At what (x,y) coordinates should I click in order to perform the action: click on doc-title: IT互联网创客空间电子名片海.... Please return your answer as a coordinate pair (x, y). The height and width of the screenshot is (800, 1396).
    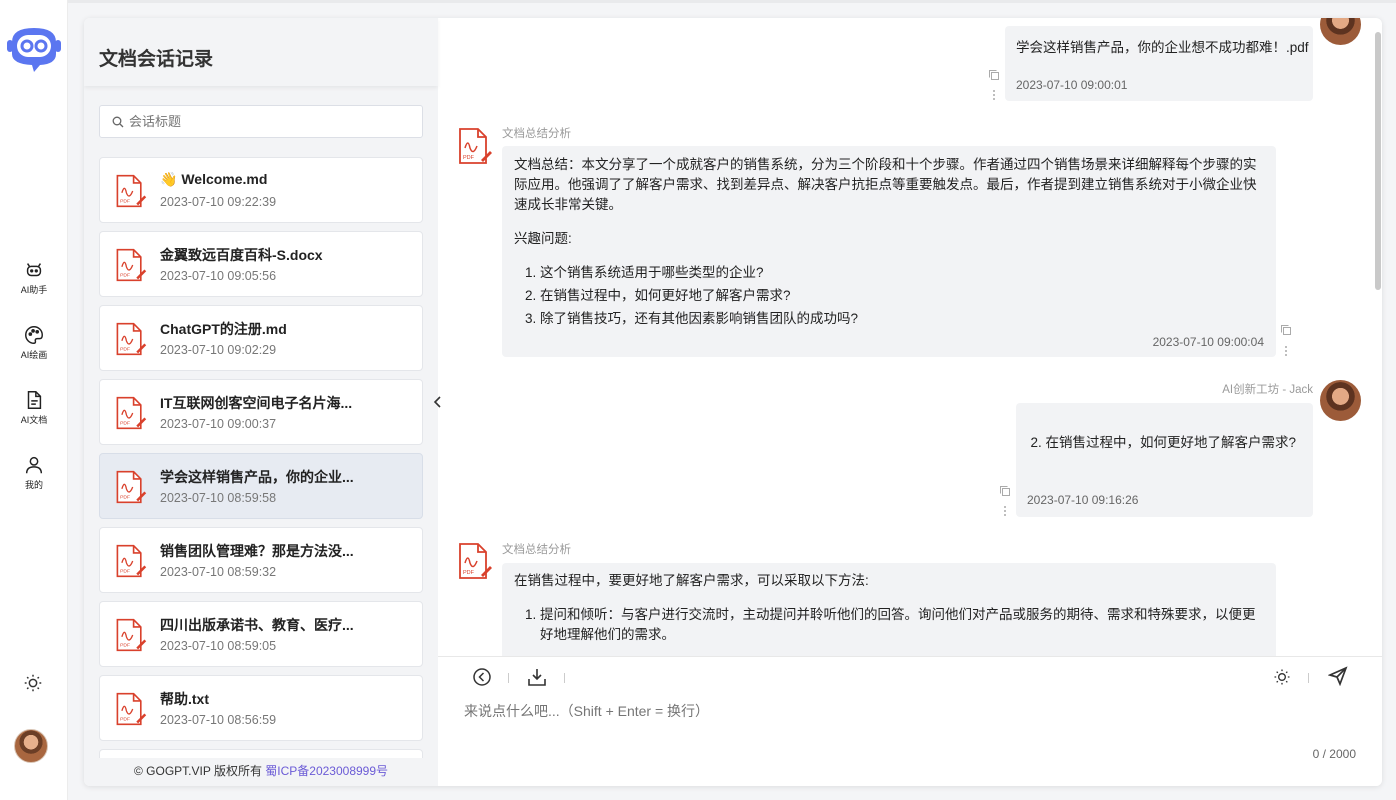
    Looking at the image, I should click on (256, 403).